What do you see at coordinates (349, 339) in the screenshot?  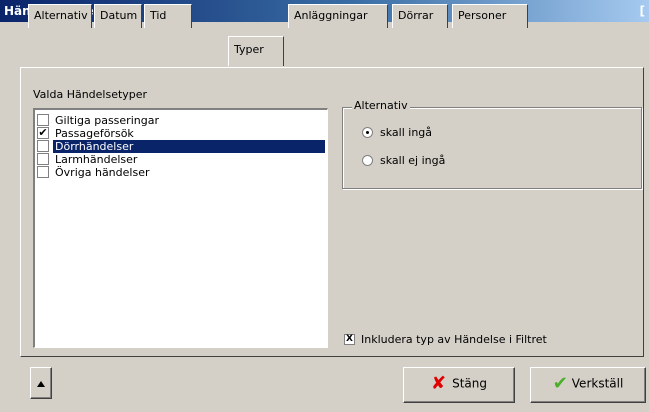 I see `include-type-checkbox: X` at bounding box center [349, 339].